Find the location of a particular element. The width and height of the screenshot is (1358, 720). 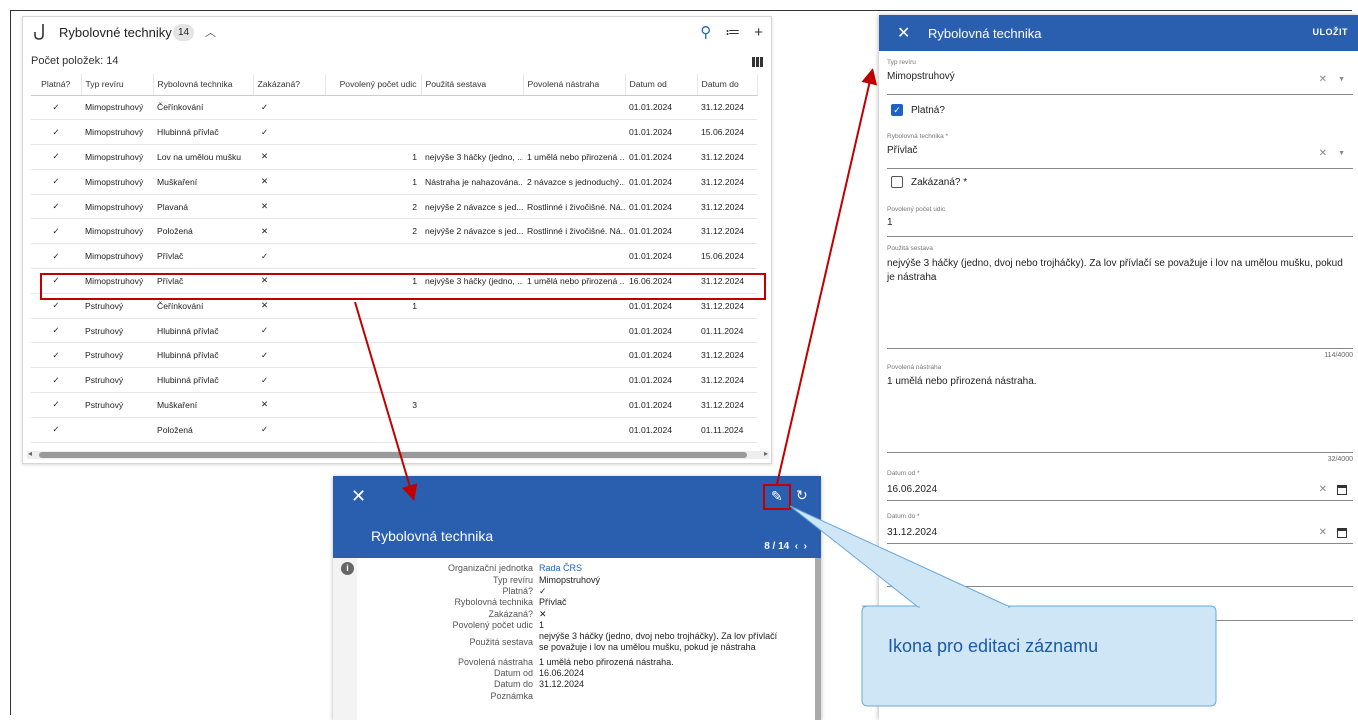

arrow-to-detail is located at coordinates (386, 401).